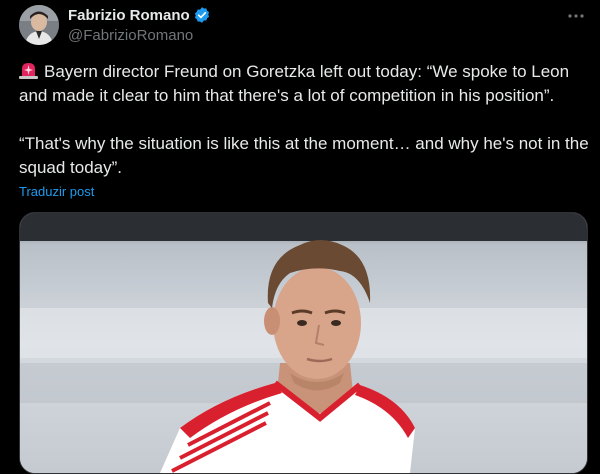 Image resolution: width=600 pixels, height=474 pixels. What do you see at coordinates (139, 35) in the screenshot?
I see `author-handle: @FabrizioRomano` at bounding box center [139, 35].